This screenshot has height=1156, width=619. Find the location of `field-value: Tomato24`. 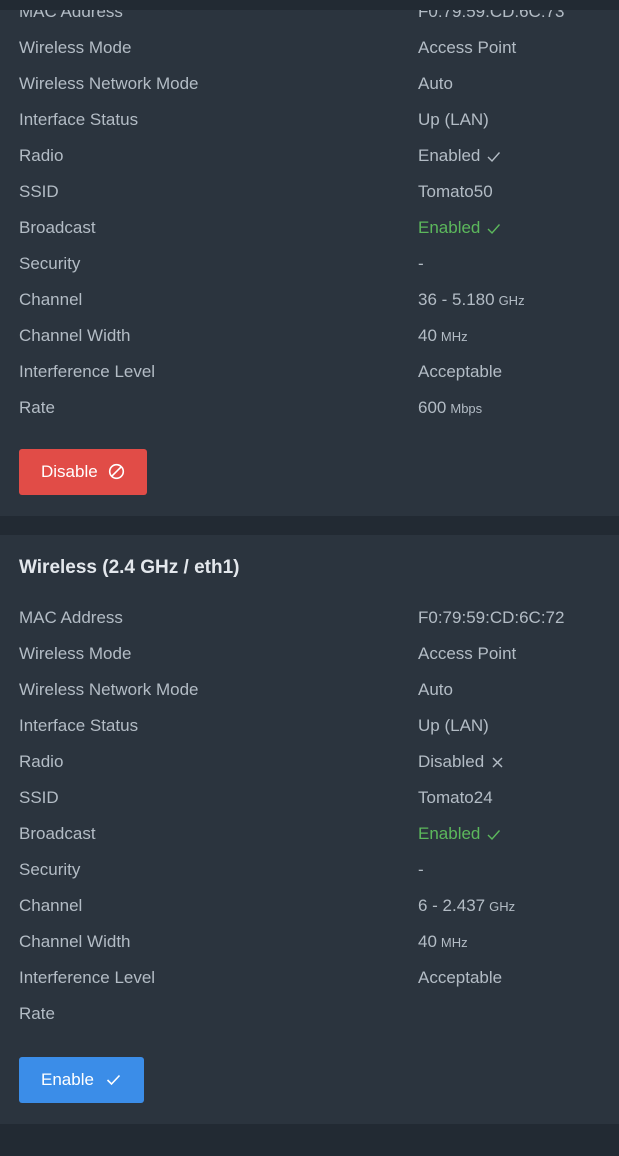

field-value: Tomato24 is located at coordinates (455, 798).